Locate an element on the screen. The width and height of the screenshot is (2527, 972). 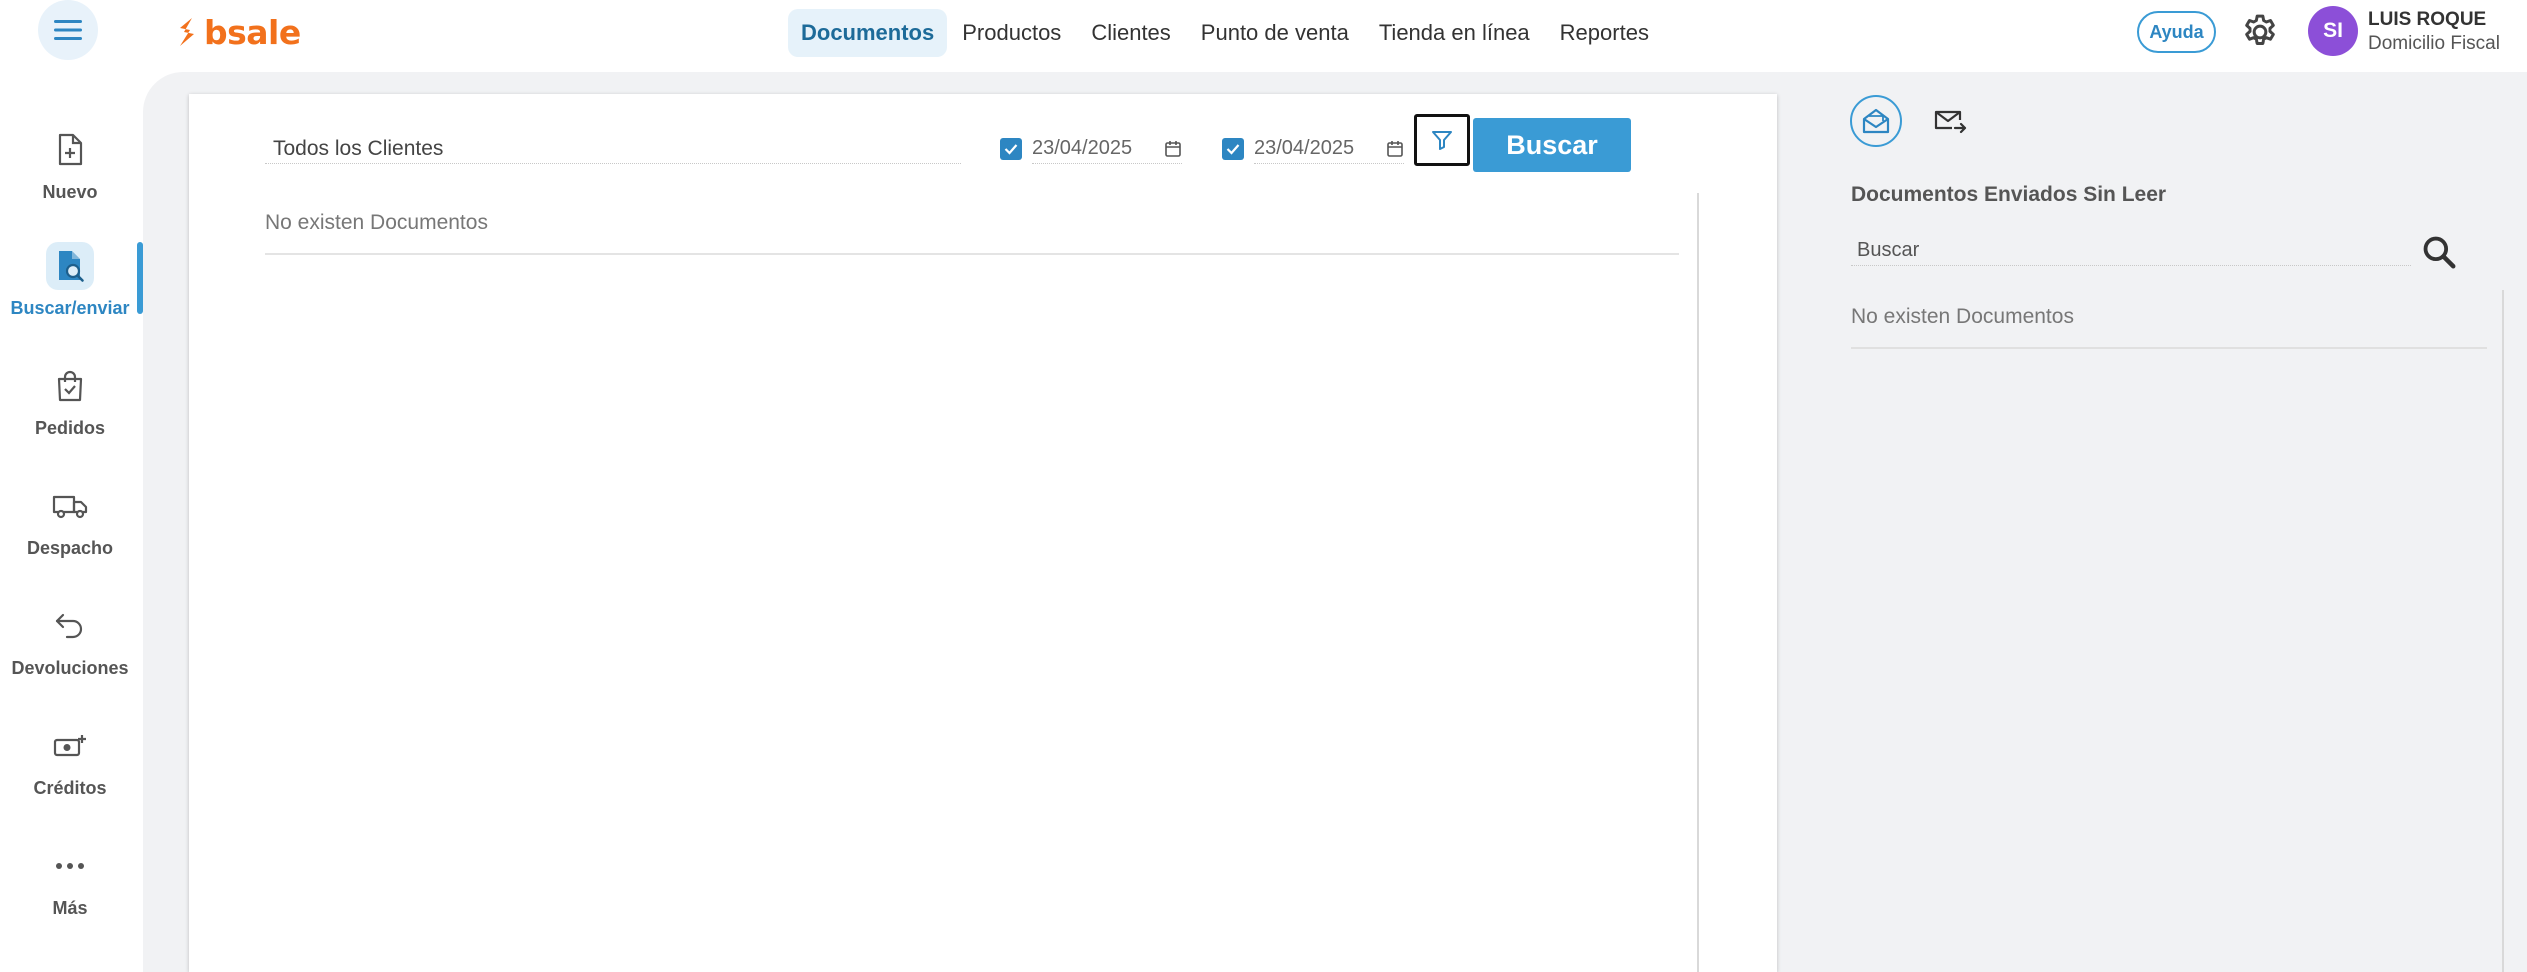
sidebar-item-devoluciones: Devoluciones is located at coordinates (70, 652).